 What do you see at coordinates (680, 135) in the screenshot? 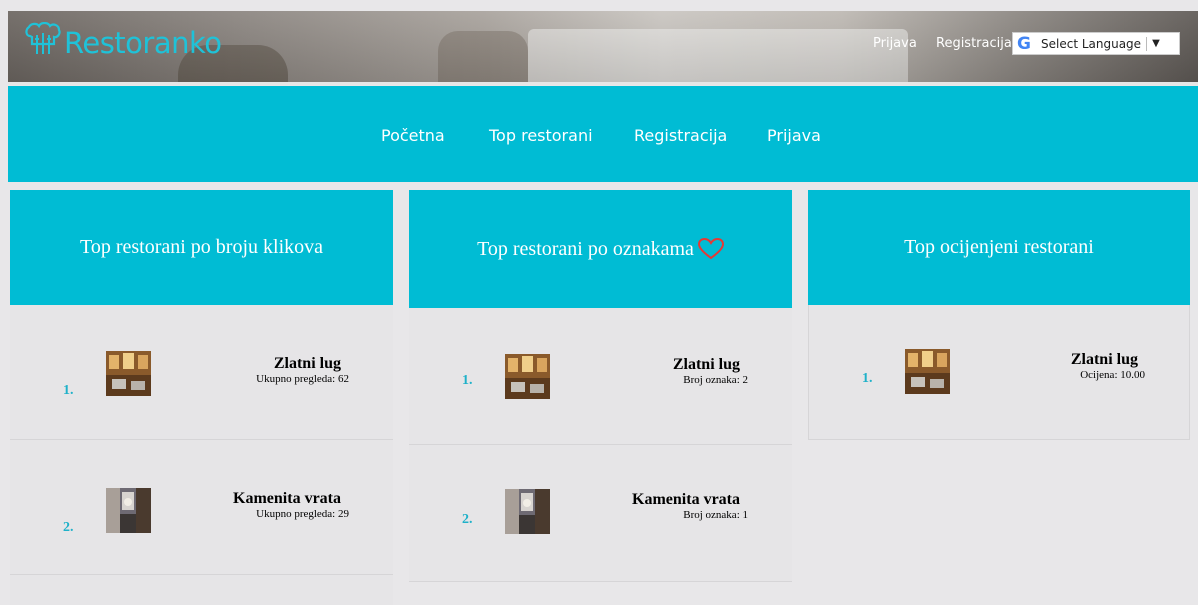
I see `nav-item-registracija: Registracija` at bounding box center [680, 135].